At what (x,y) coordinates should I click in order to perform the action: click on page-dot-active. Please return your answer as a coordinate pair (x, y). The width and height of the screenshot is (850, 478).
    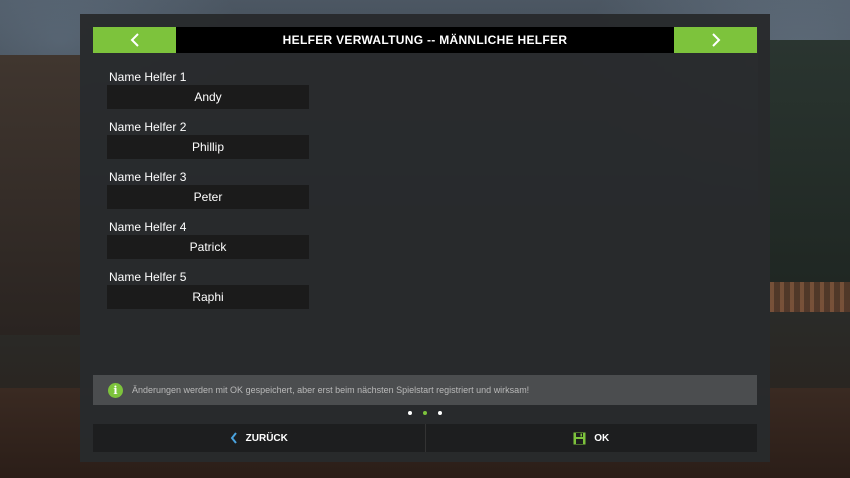
    Looking at the image, I should click on (425, 413).